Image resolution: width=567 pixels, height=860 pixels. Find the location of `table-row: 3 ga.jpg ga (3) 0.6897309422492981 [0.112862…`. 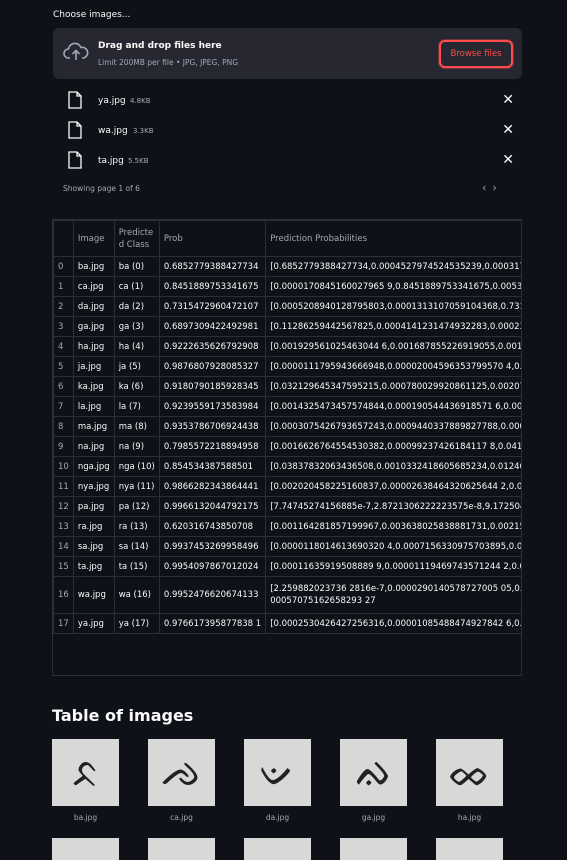

table-row: 3 ga.jpg ga (3) 0.6897309422492981 [0.112862… is located at coordinates (287, 326).